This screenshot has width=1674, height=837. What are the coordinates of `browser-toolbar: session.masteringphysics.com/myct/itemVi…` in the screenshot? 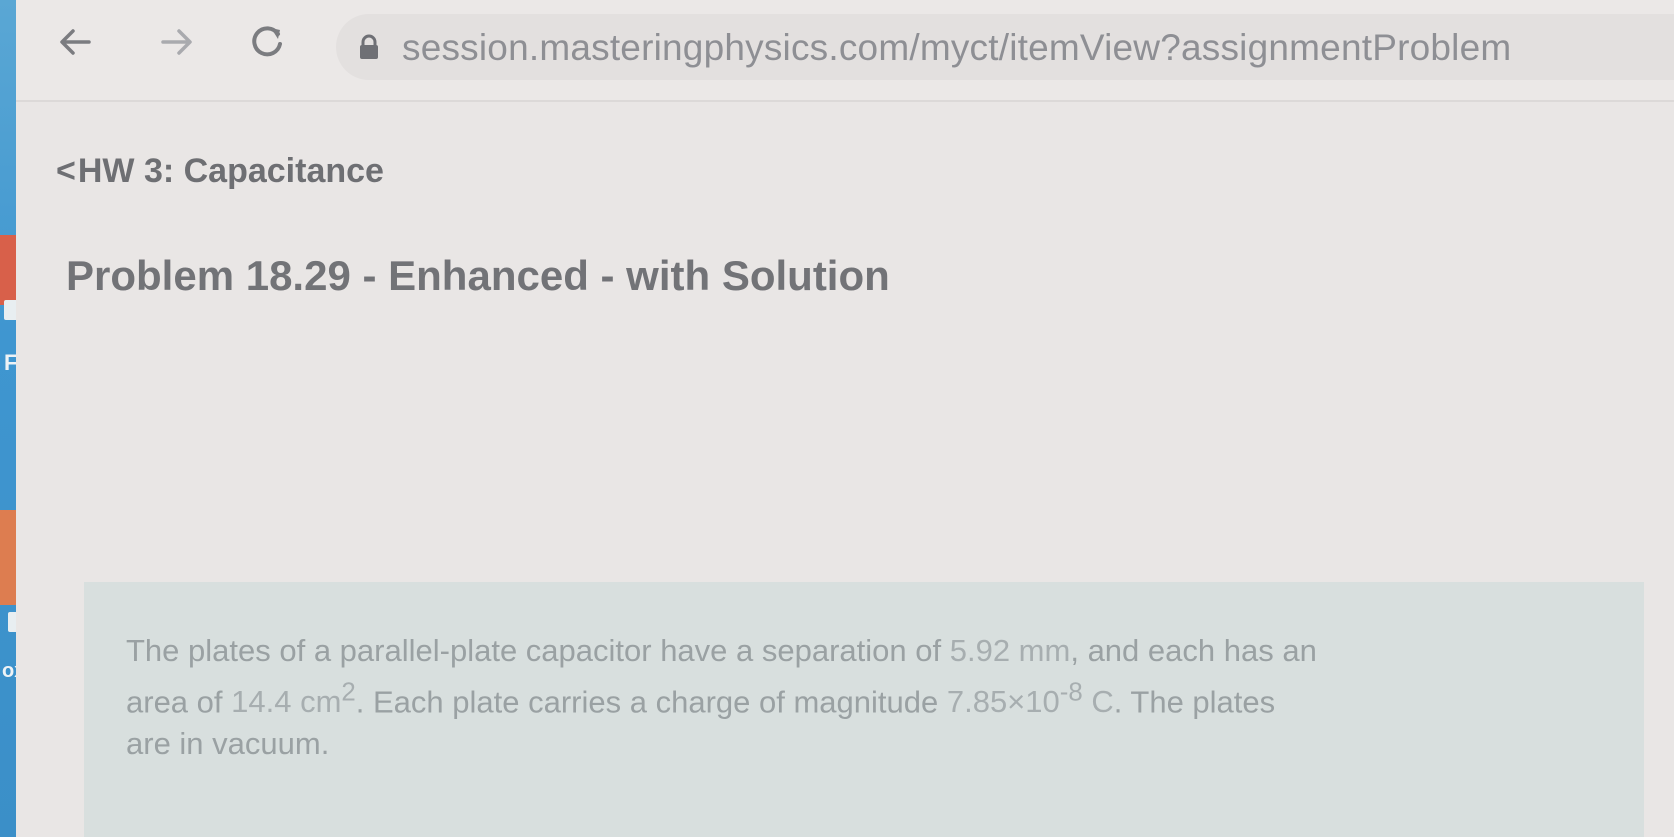 It's located at (845, 51).